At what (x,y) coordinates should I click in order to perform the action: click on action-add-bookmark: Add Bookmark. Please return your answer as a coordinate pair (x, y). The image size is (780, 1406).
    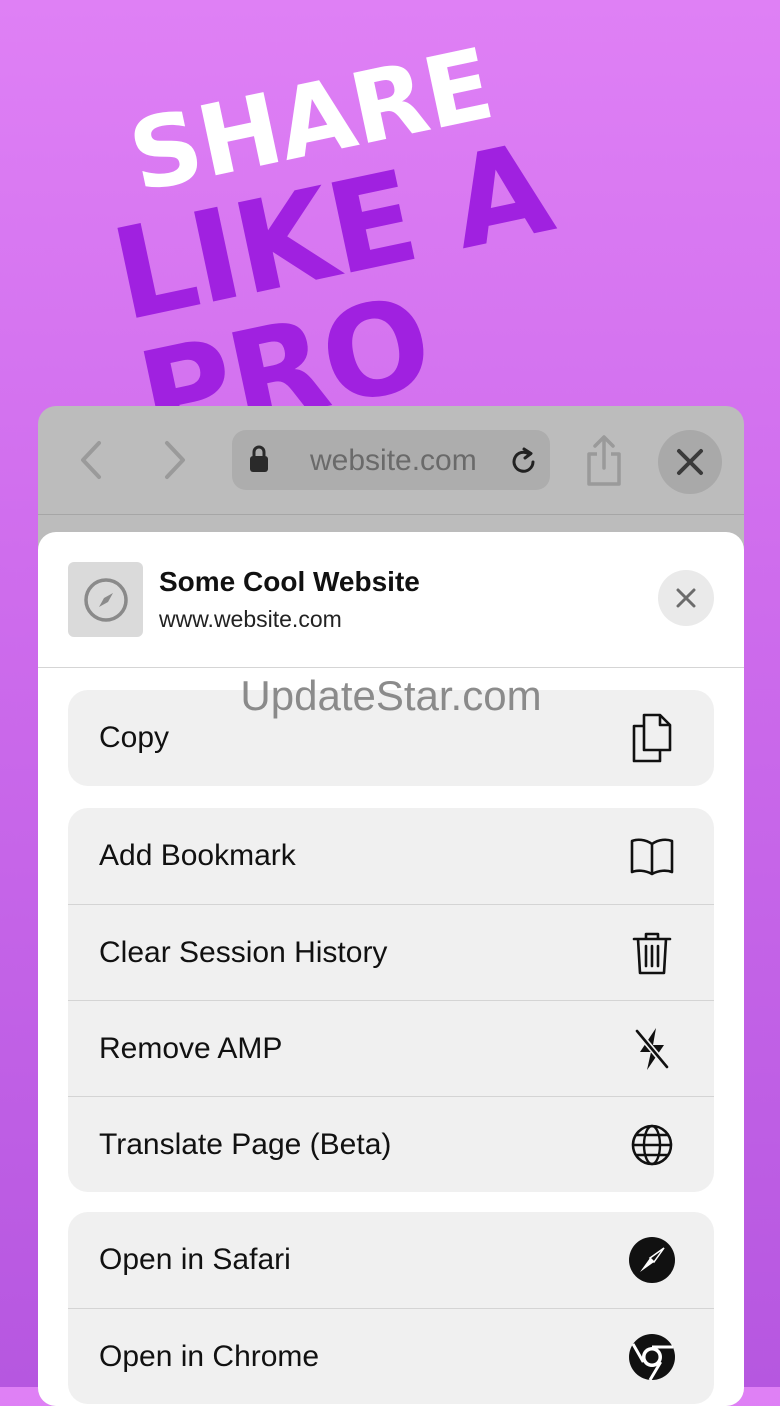
    Looking at the image, I should click on (391, 856).